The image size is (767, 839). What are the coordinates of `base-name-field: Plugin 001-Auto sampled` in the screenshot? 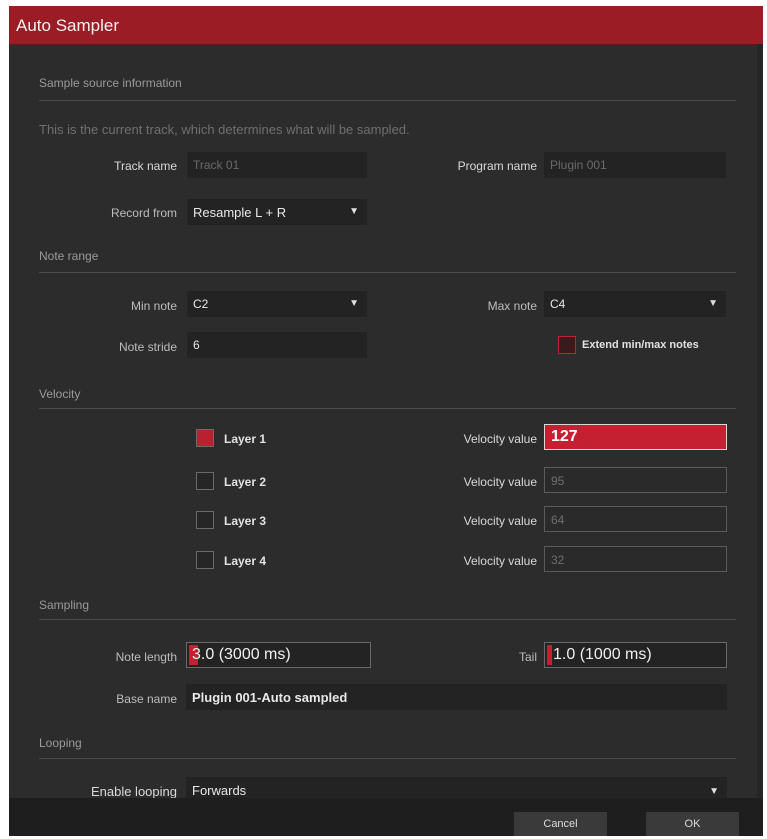 It's located at (456, 697).